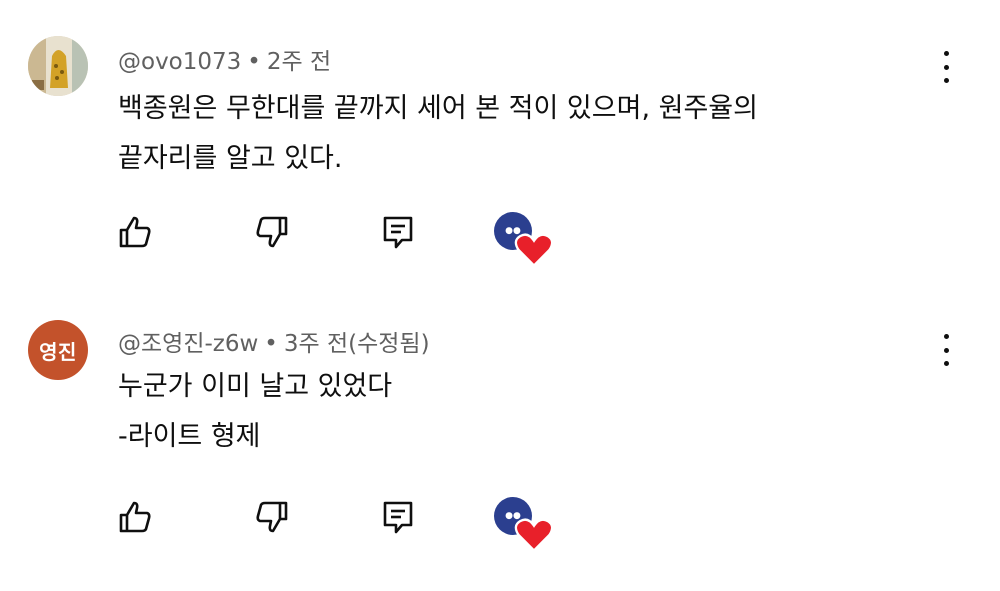 The width and height of the screenshot is (1000, 591). I want to click on comment-meta: @ovo1073 • 2주 전, so click(224, 59).